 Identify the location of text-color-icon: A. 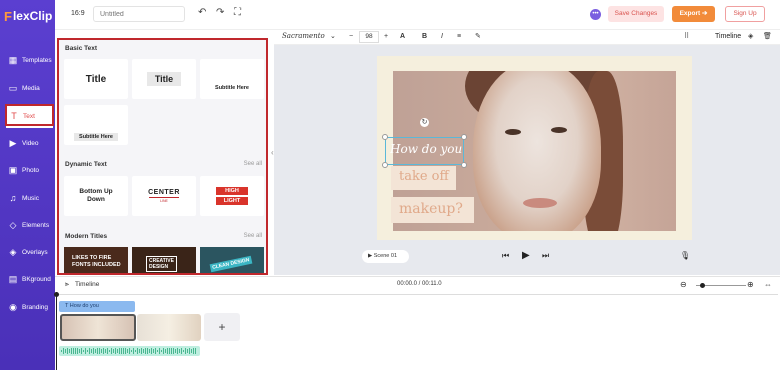
(402, 36).